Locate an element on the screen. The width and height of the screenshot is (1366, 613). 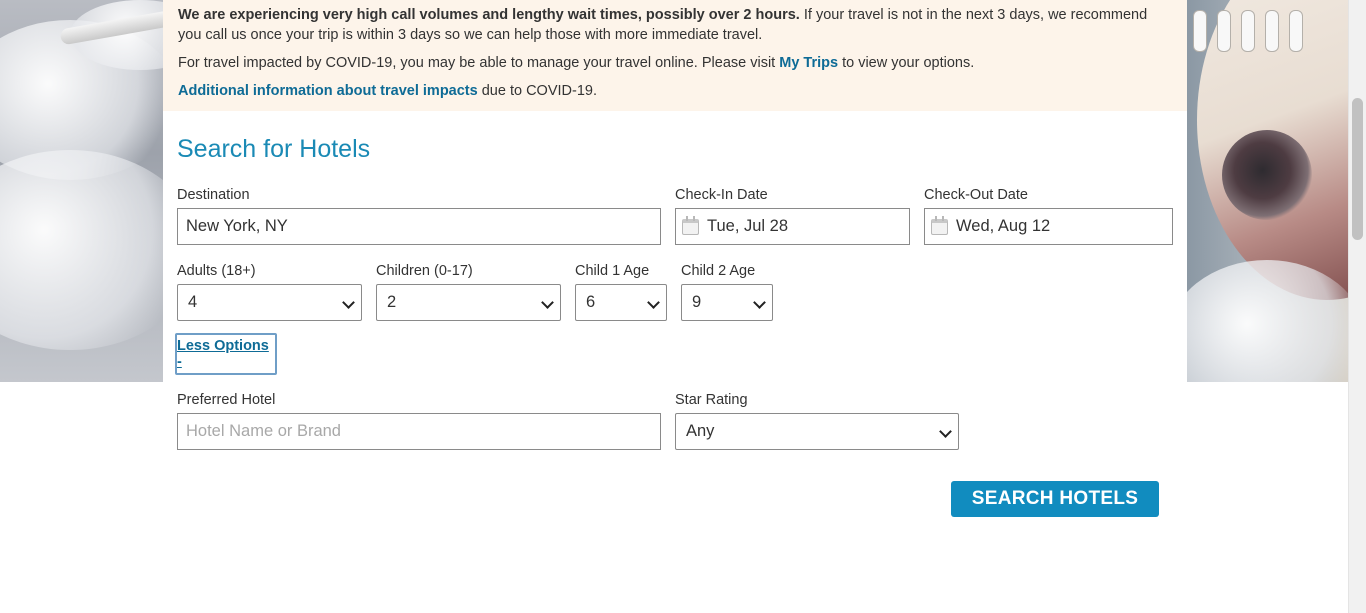
checkout-date-input: Wed, Aug 12 is located at coordinates (1048, 226).